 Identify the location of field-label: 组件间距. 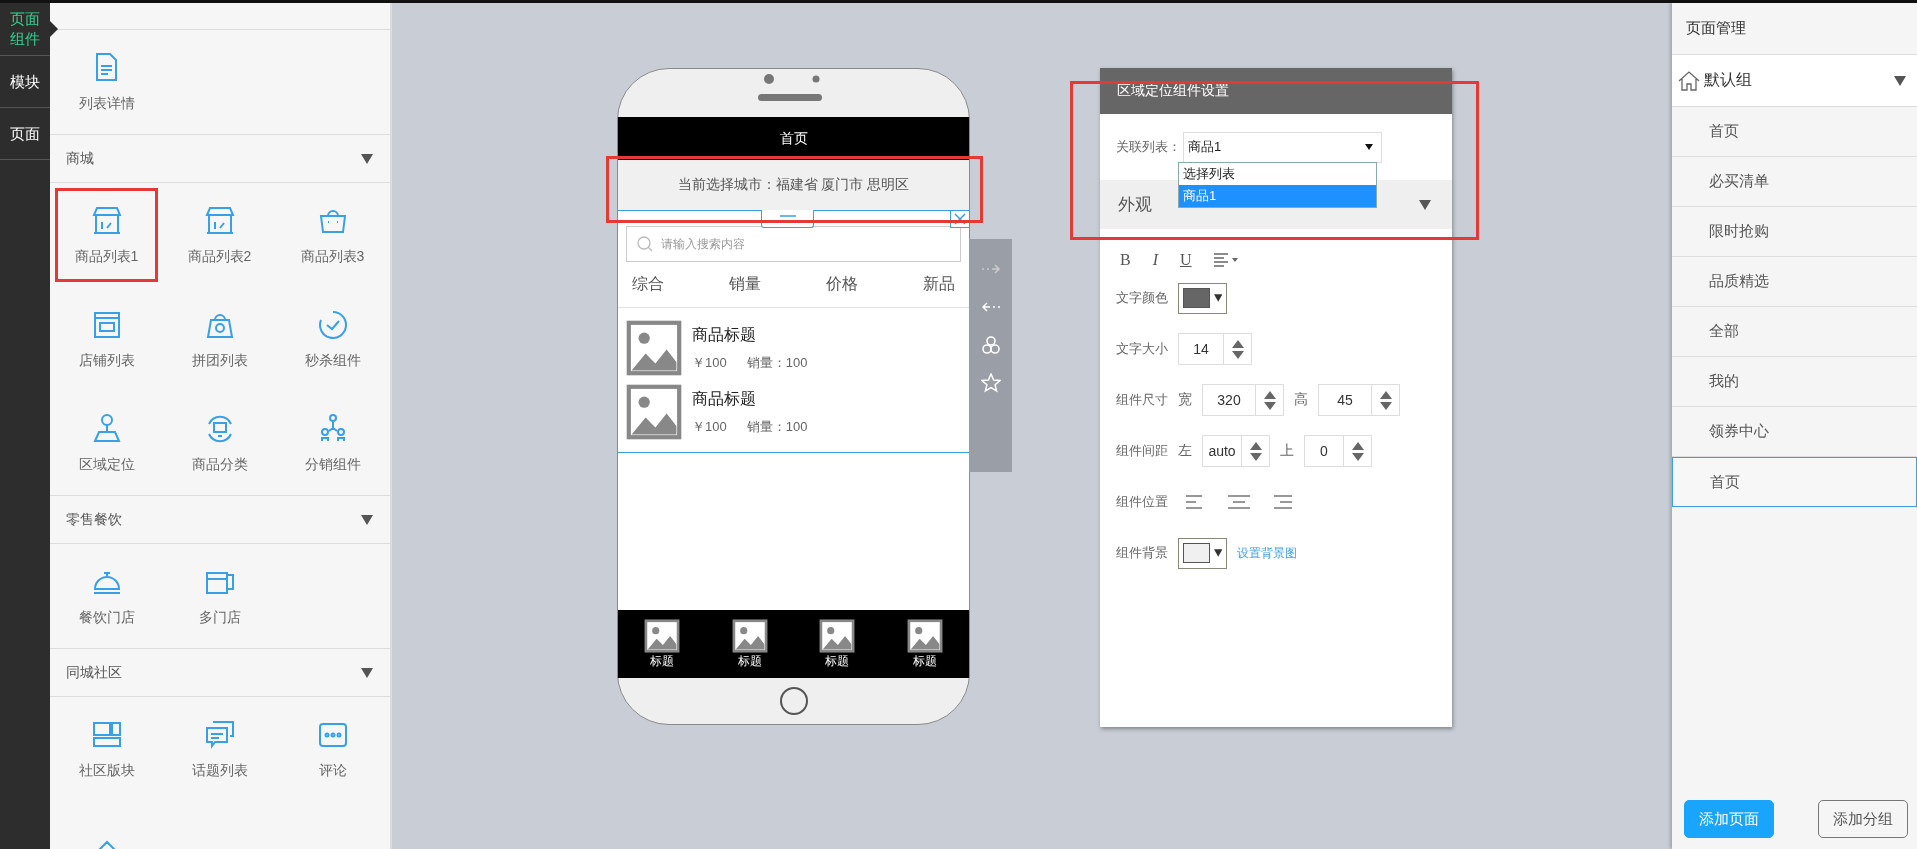
(1142, 451).